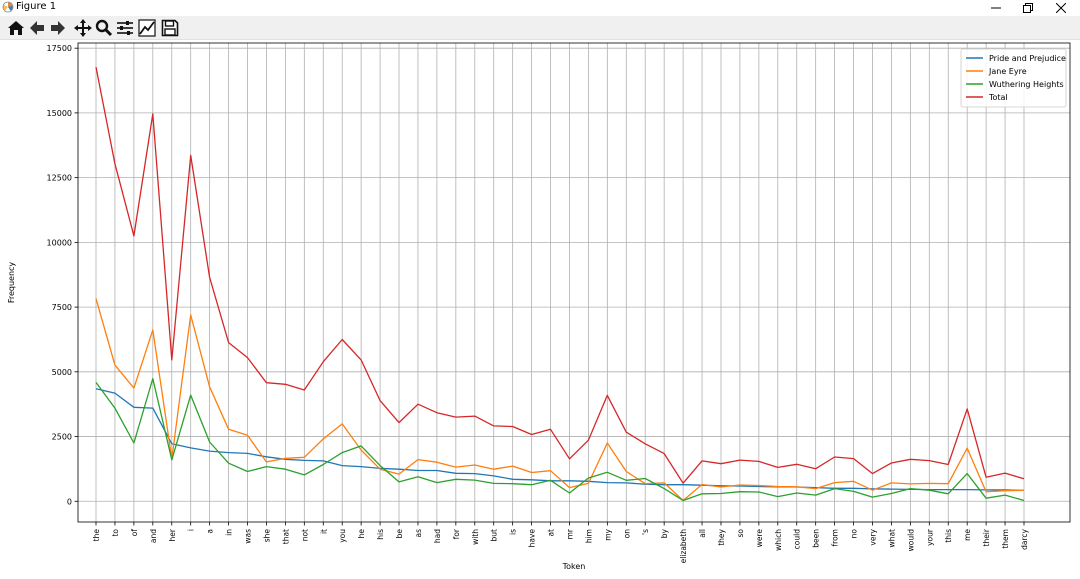  What do you see at coordinates (1005, 539) in the screenshot?
I see `x-tick-label: them` at bounding box center [1005, 539].